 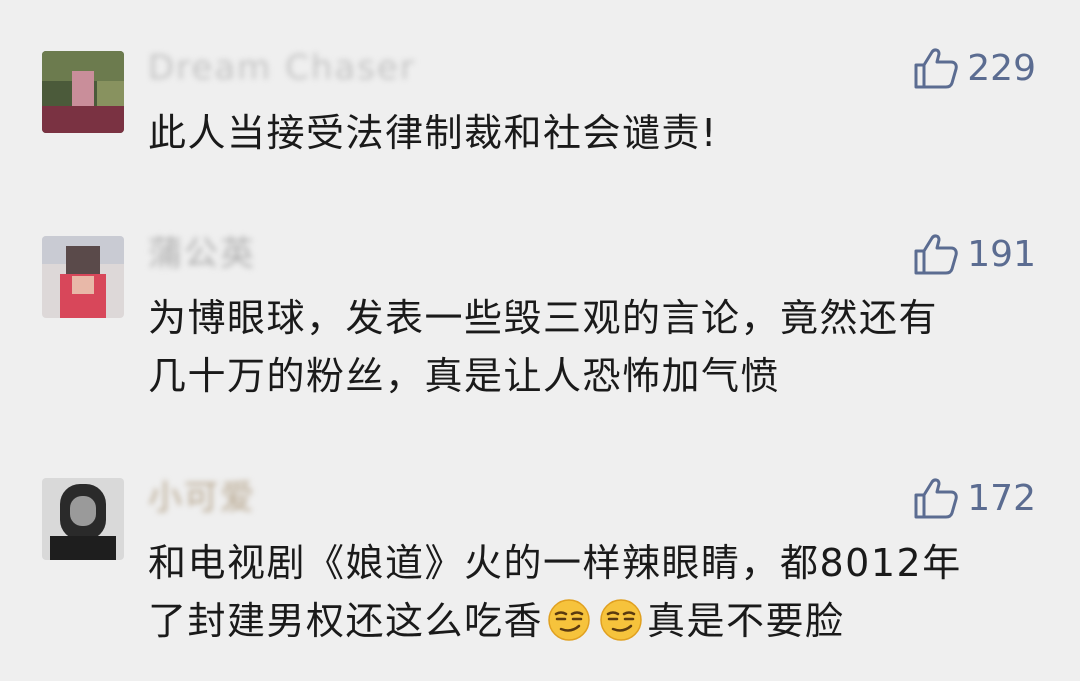 What do you see at coordinates (555, 563) in the screenshot?
I see `comment-line: 和电视剧《娘道》火的一样辣眼睛，都8012年` at bounding box center [555, 563].